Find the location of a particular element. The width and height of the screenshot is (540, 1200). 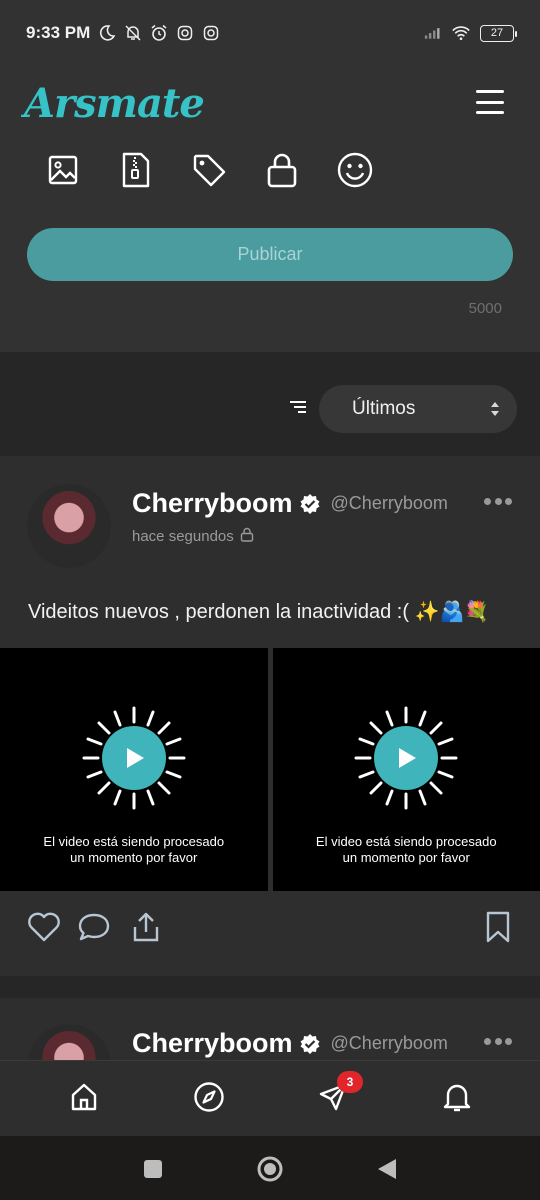

post-card: Cherryboom @Cherryboom is located at coordinates (270, 1029).